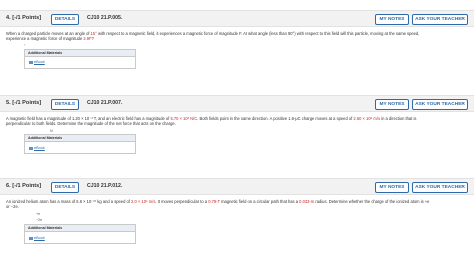 The width and height of the screenshot is (474, 270). What do you see at coordinates (105, 103) in the screenshot?
I see `question-id: CJ10 21.P.007.` at bounding box center [105, 103].